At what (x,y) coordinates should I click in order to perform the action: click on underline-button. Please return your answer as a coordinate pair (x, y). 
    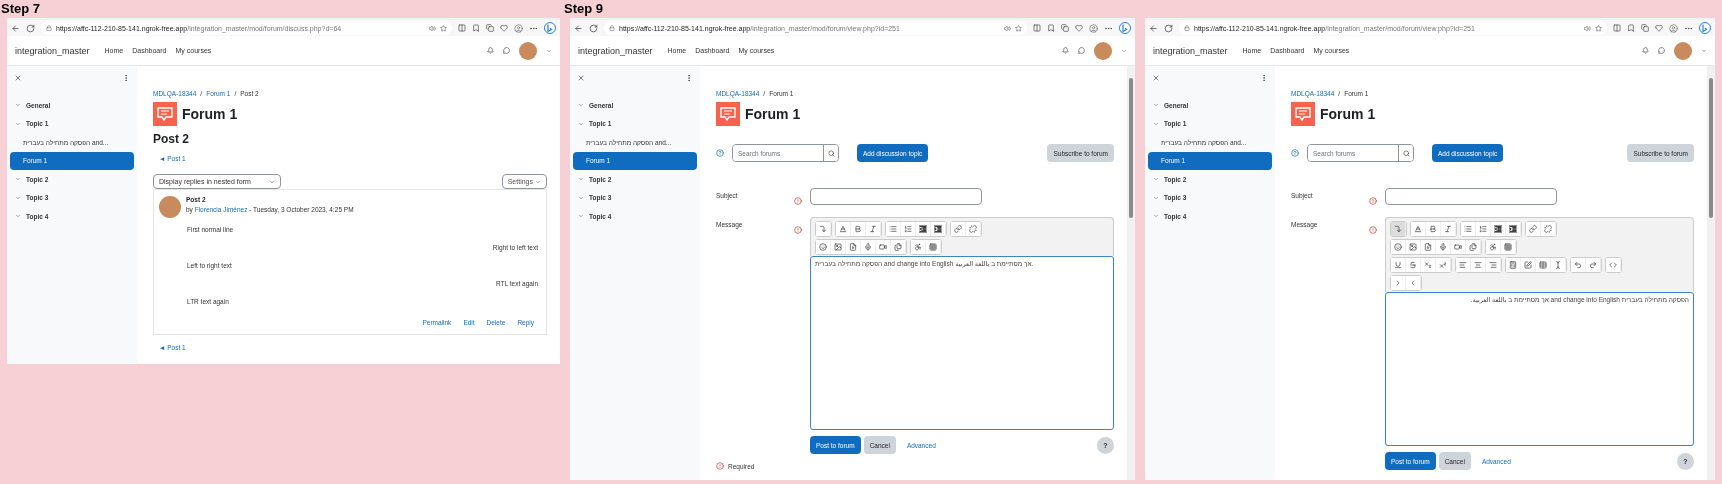
    Looking at the image, I should click on (1398, 265).